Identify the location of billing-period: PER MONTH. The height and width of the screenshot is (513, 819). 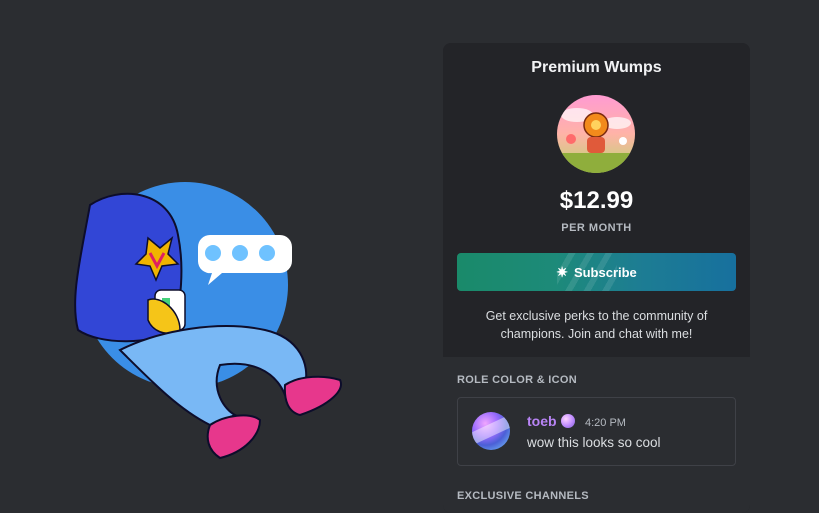
(596, 228).